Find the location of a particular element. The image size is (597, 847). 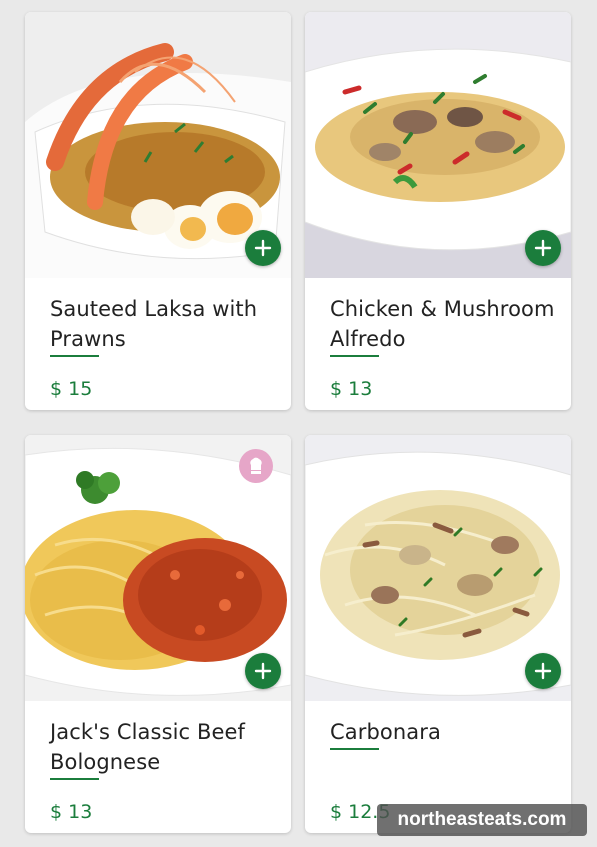

dish-name: Carbonara is located at coordinates (385, 732).